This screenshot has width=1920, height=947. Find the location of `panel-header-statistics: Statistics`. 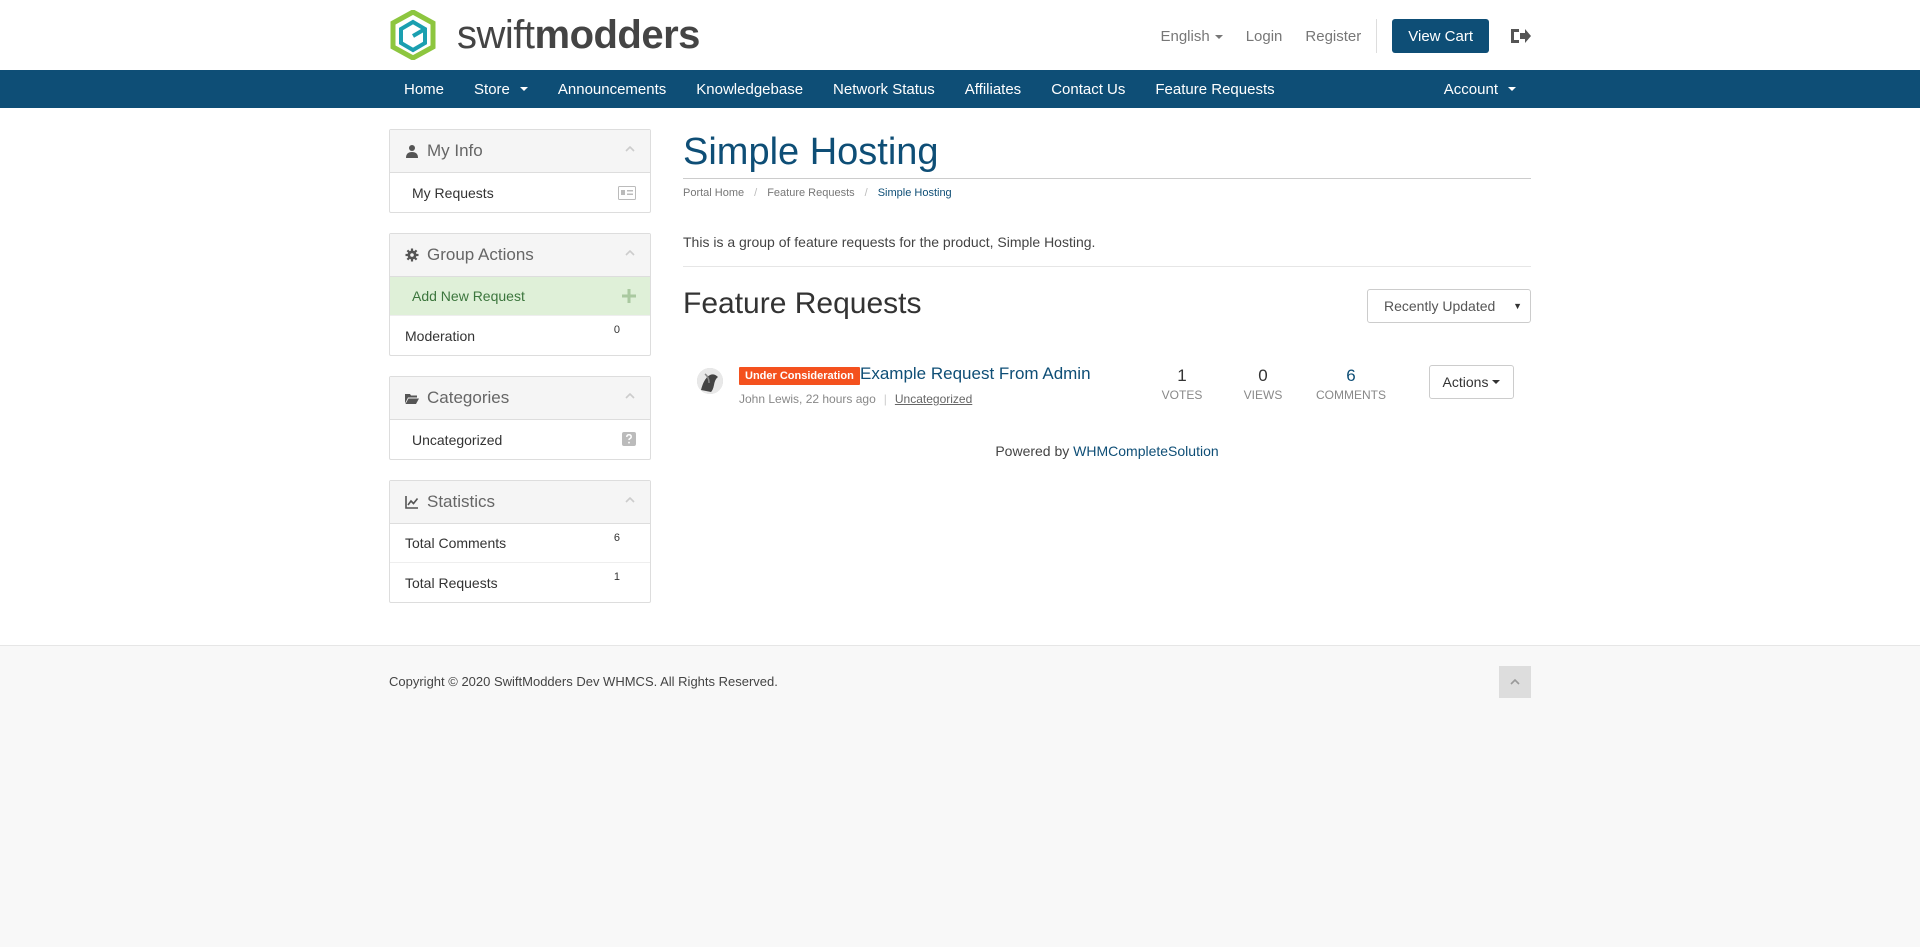

panel-header-statistics: Statistics is located at coordinates (520, 502).